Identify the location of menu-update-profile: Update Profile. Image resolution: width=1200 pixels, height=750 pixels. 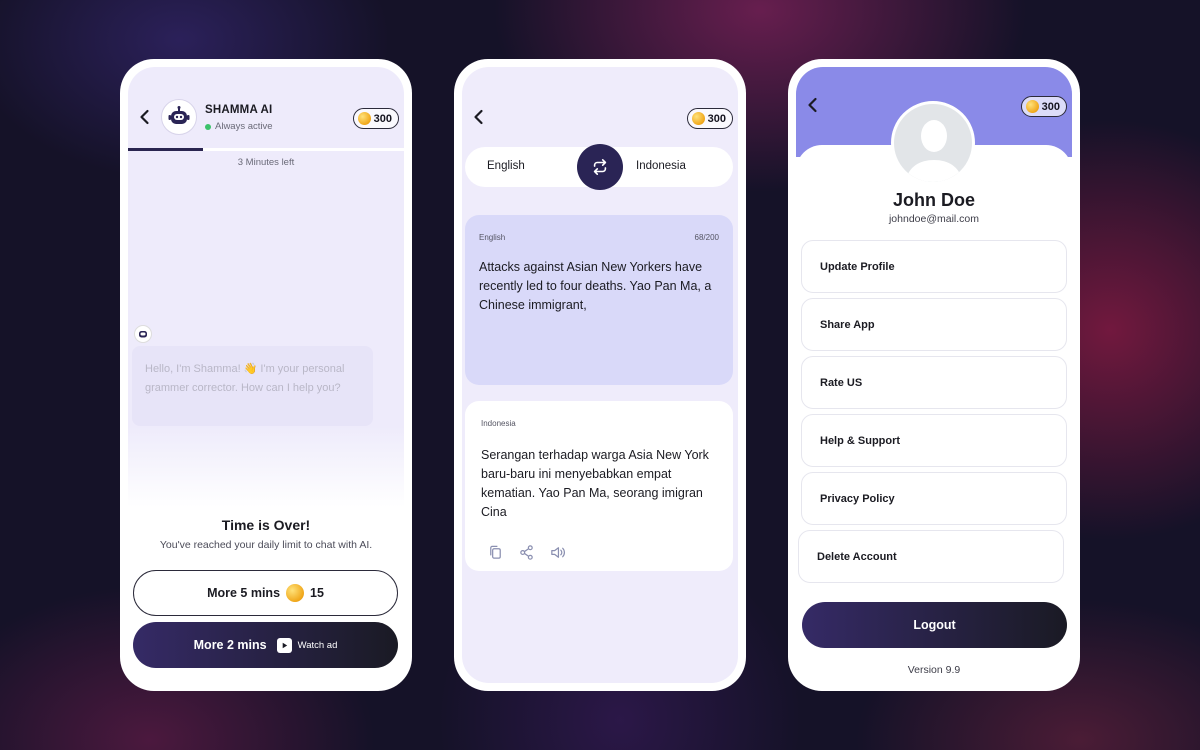
(934, 266).